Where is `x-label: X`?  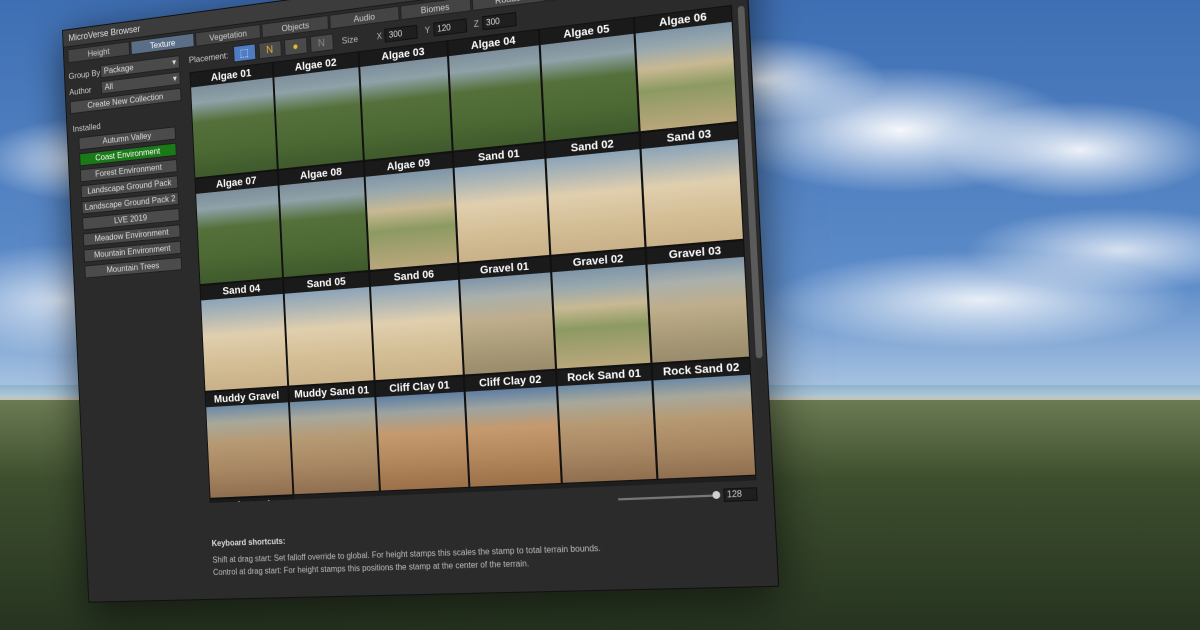 x-label: X is located at coordinates (379, 36).